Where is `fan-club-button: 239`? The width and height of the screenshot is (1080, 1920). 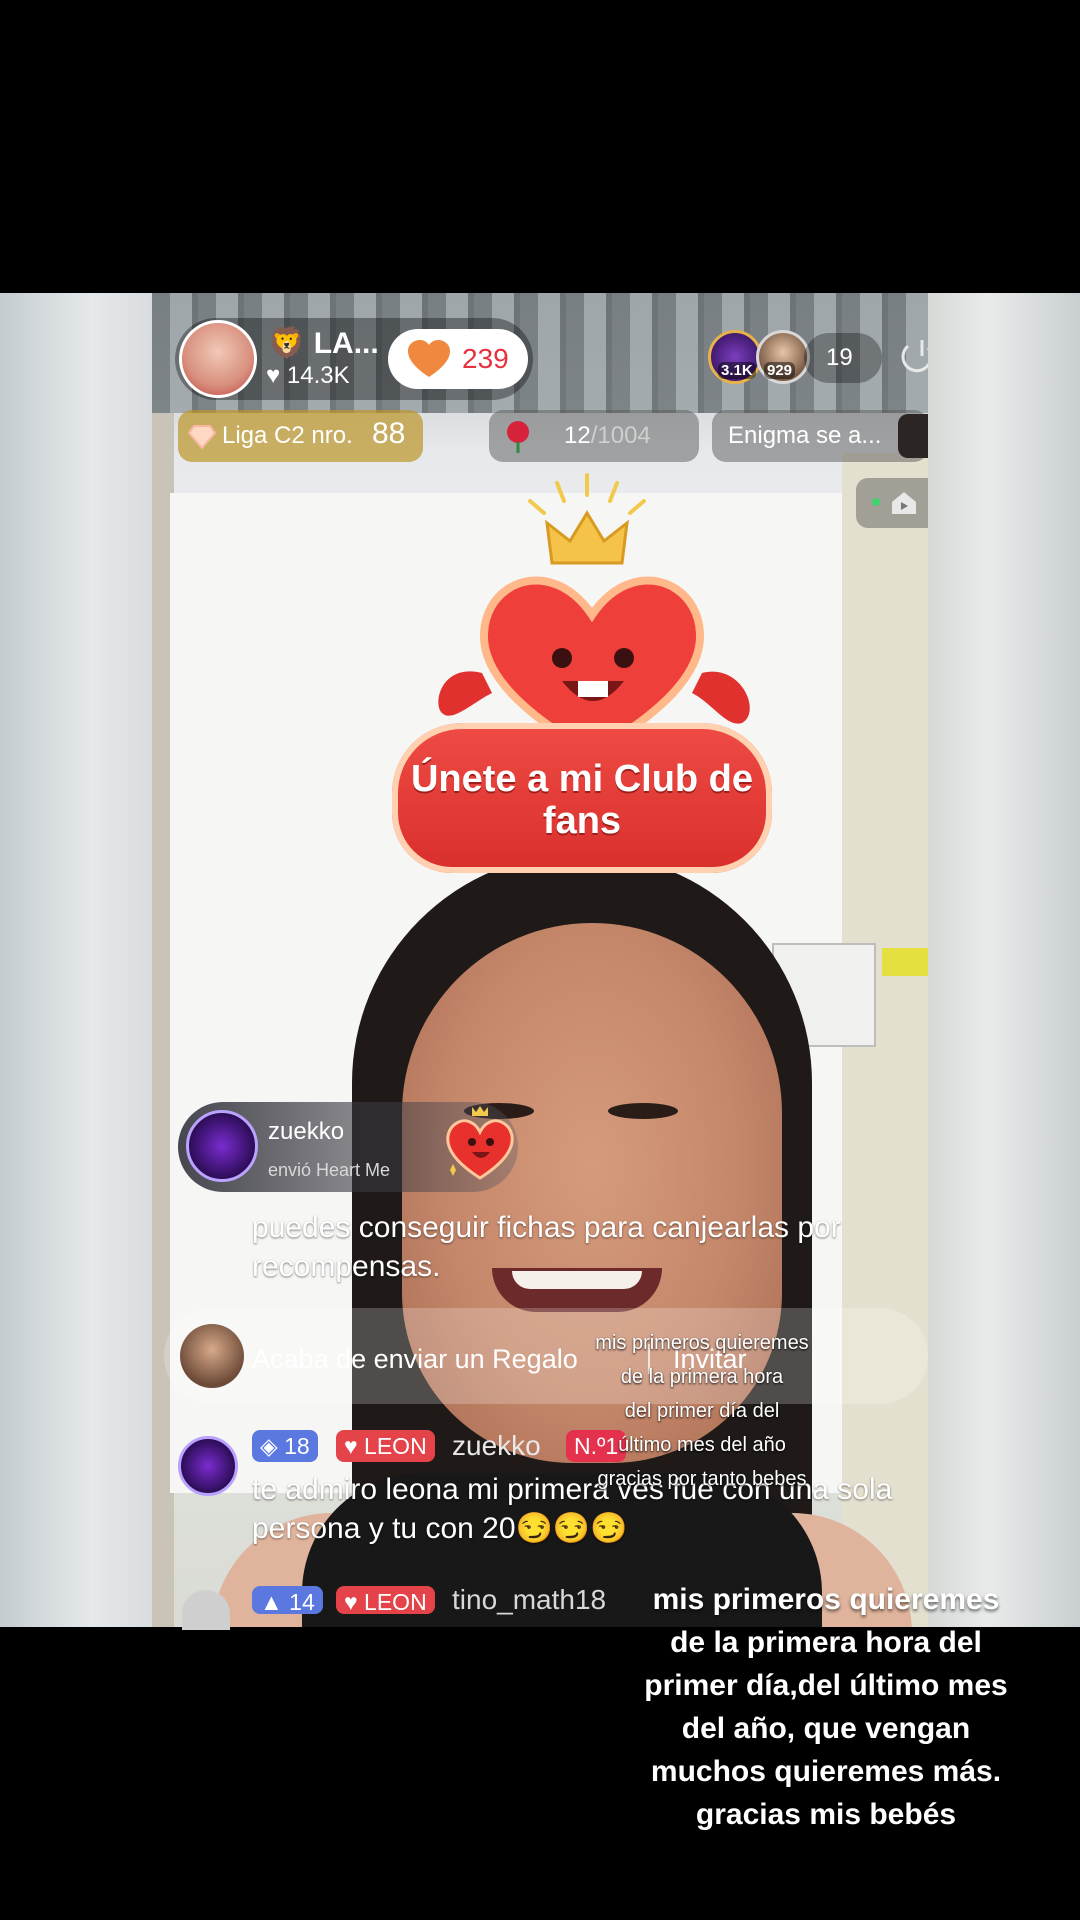 fan-club-button: 239 is located at coordinates (458, 359).